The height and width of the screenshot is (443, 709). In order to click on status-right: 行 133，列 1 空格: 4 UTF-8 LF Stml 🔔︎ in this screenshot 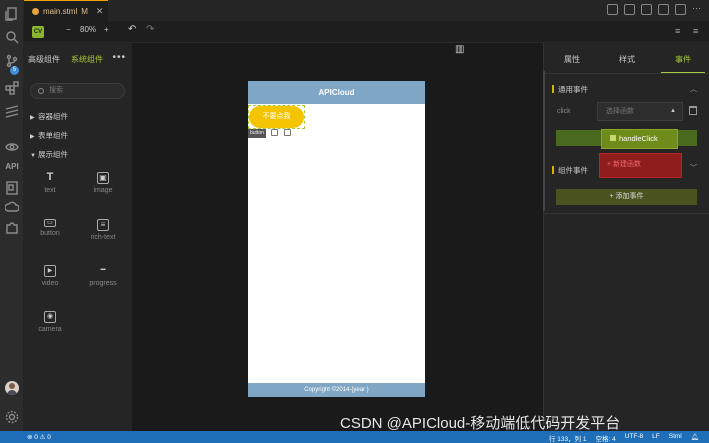, I will do `click(624, 438)`.